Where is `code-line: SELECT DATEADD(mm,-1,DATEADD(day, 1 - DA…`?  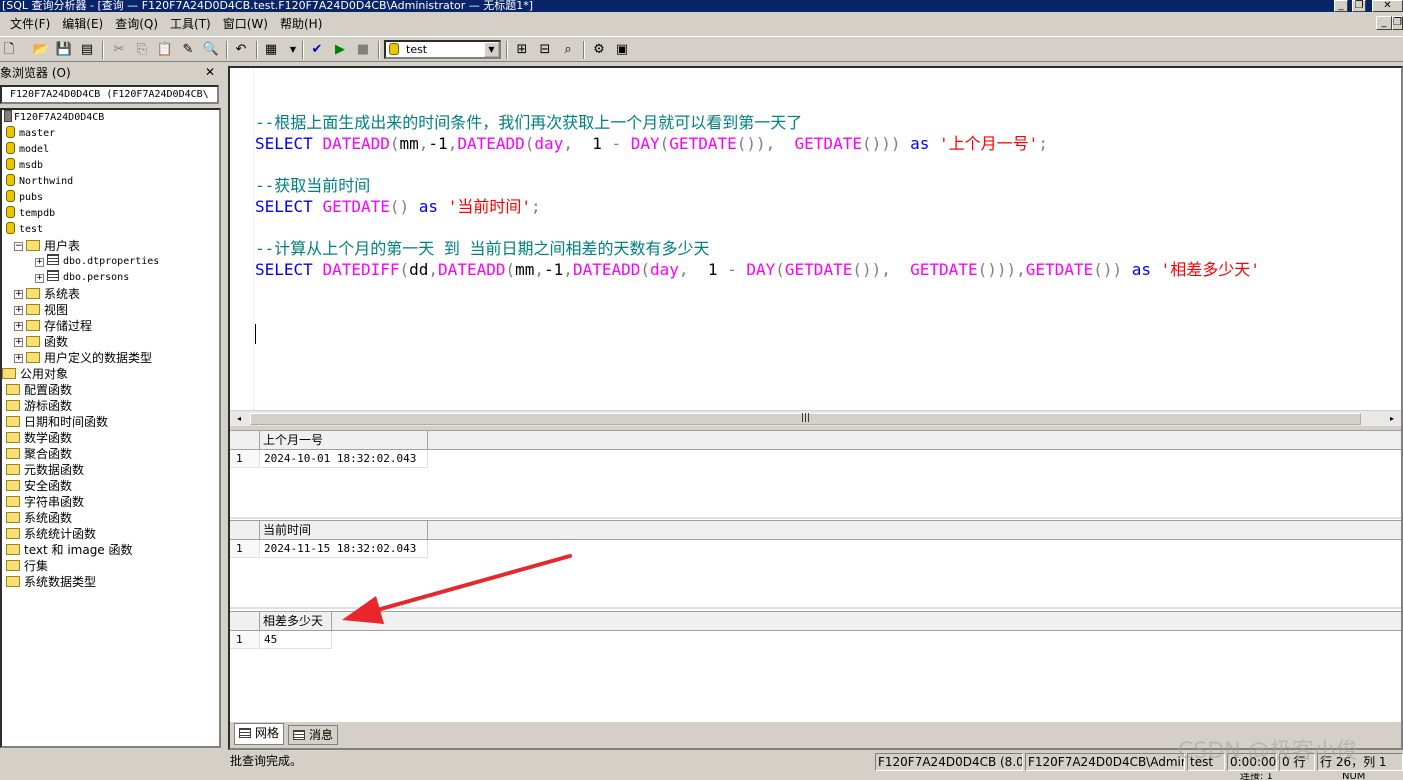
code-line: SELECT DATEADD(mm,-1,DATEADD(day, 1 - DA… is located at coordinates (757, 143).